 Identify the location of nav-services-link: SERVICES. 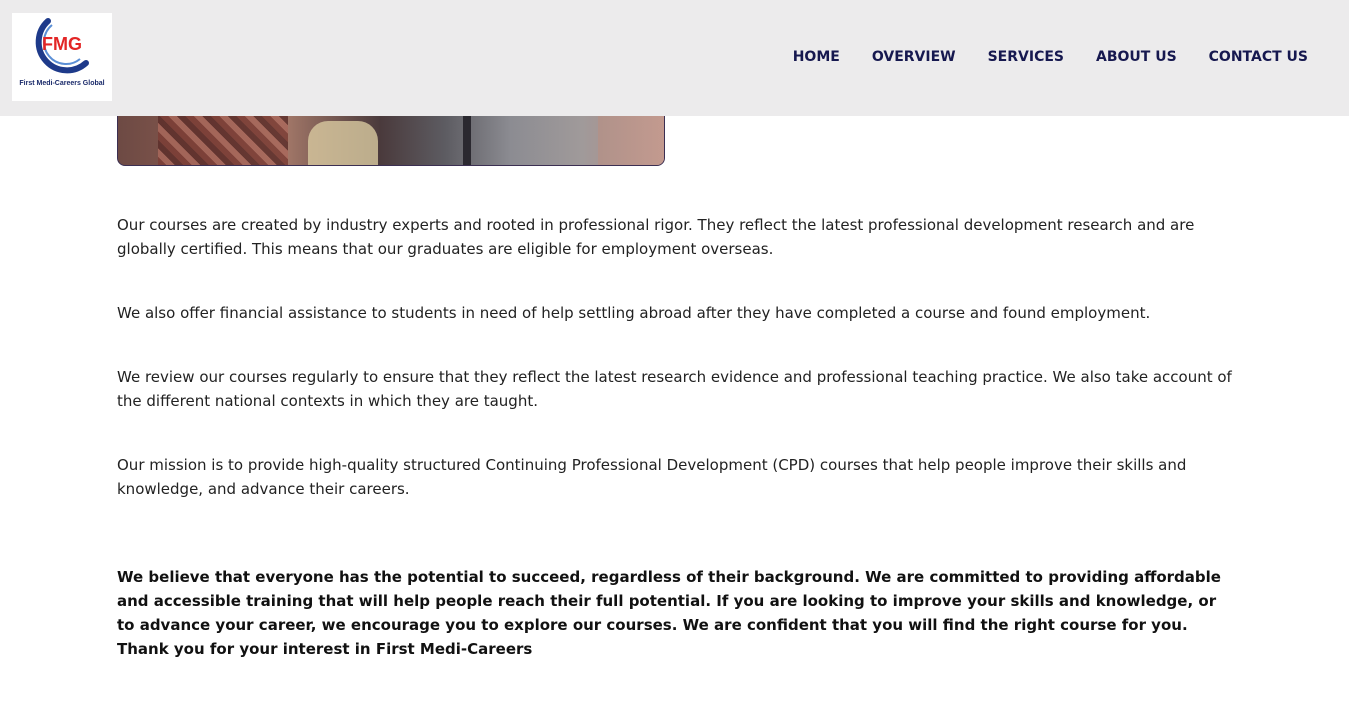
(1026, 57).